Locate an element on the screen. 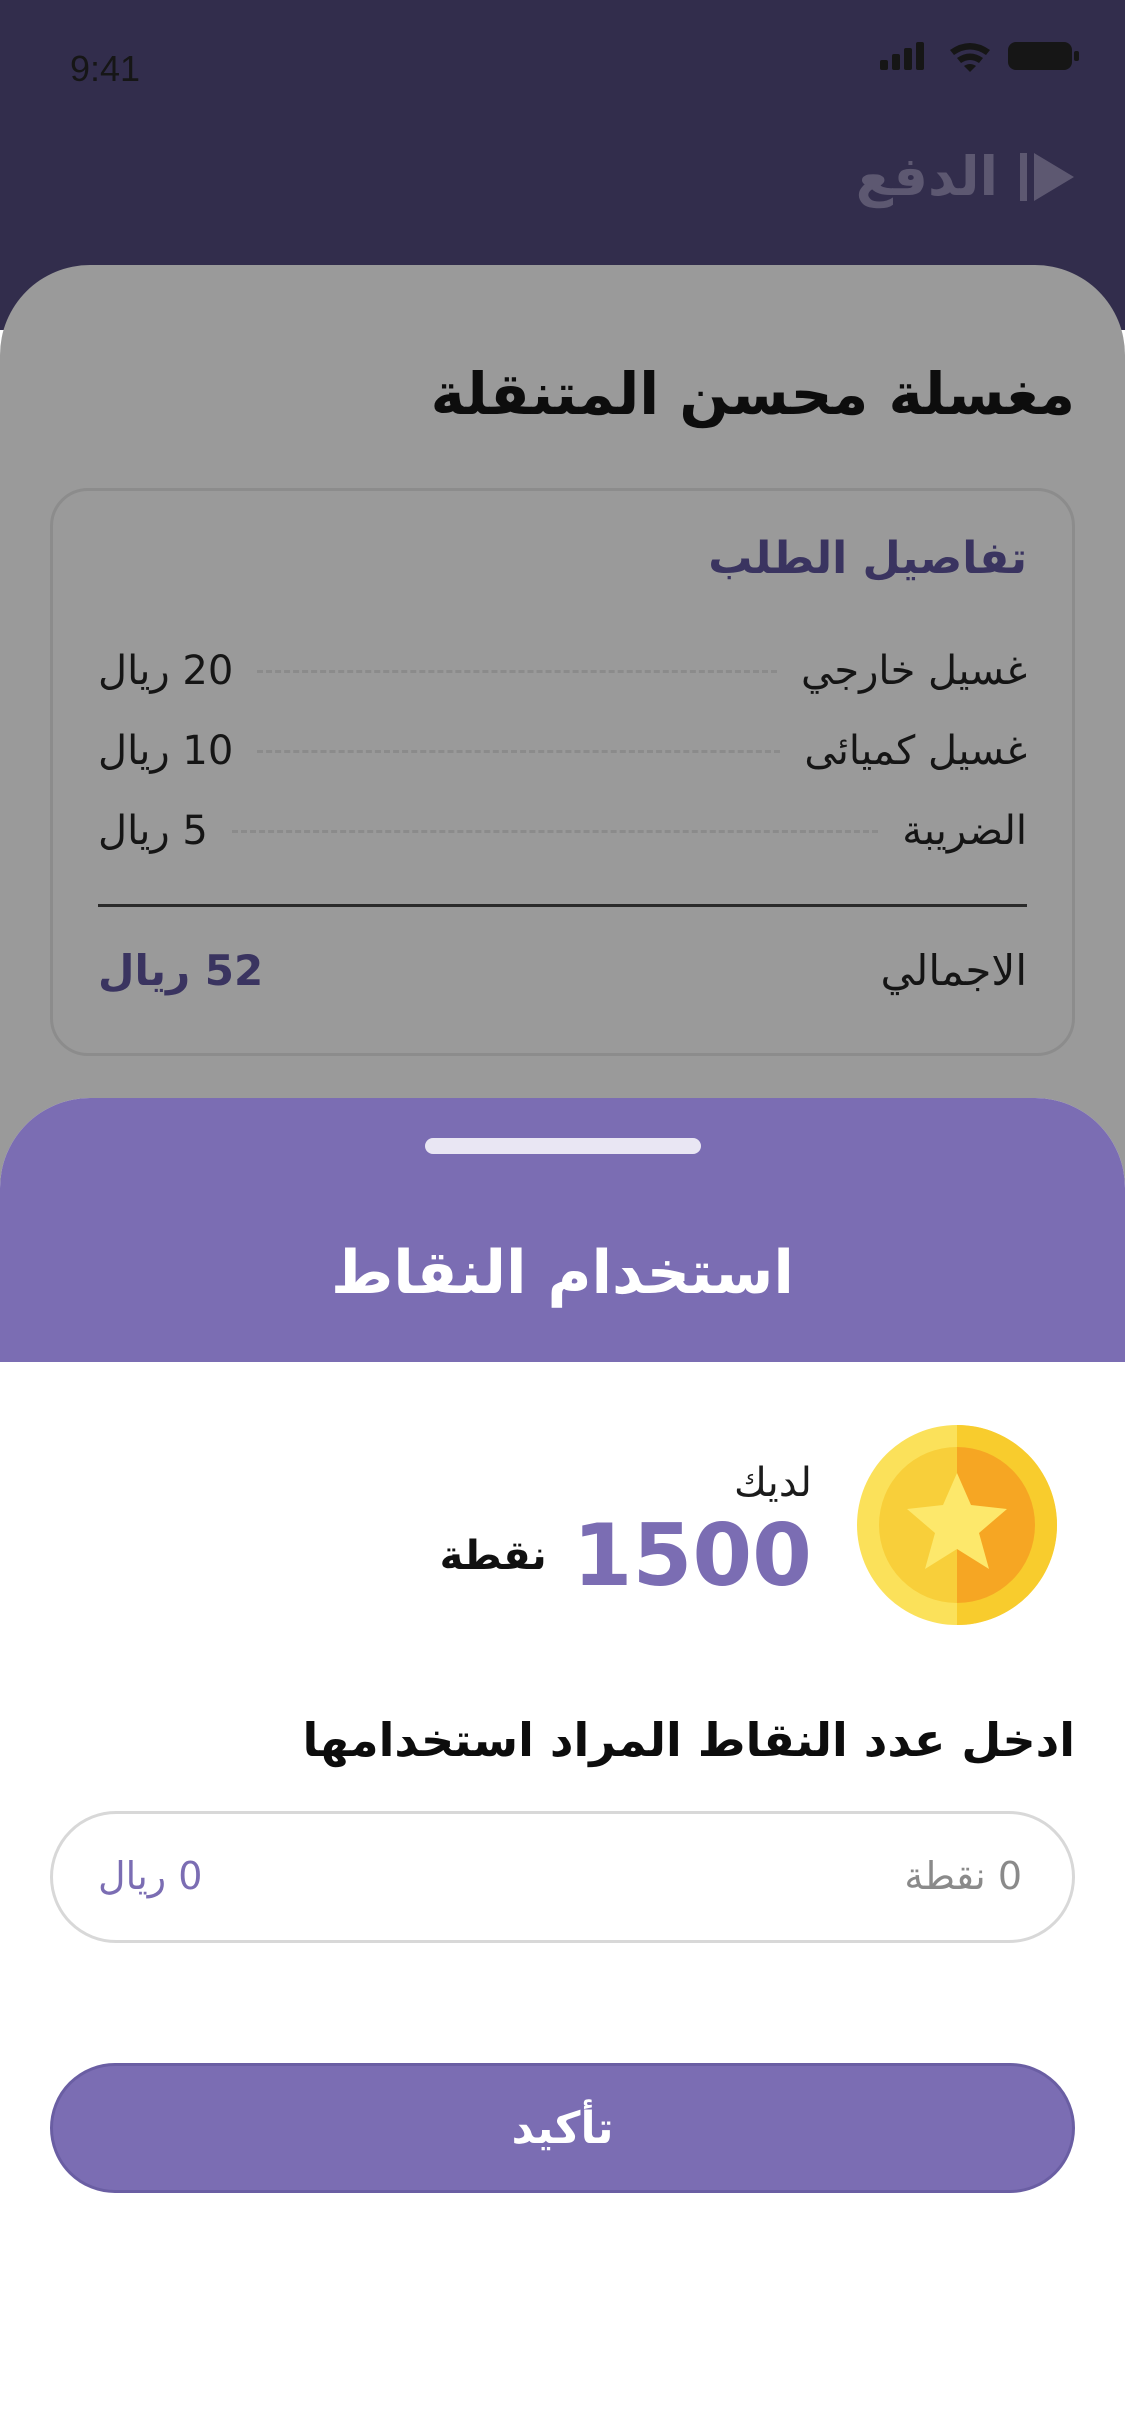  nav-title: الدفع is located at coordinates (926, 176).